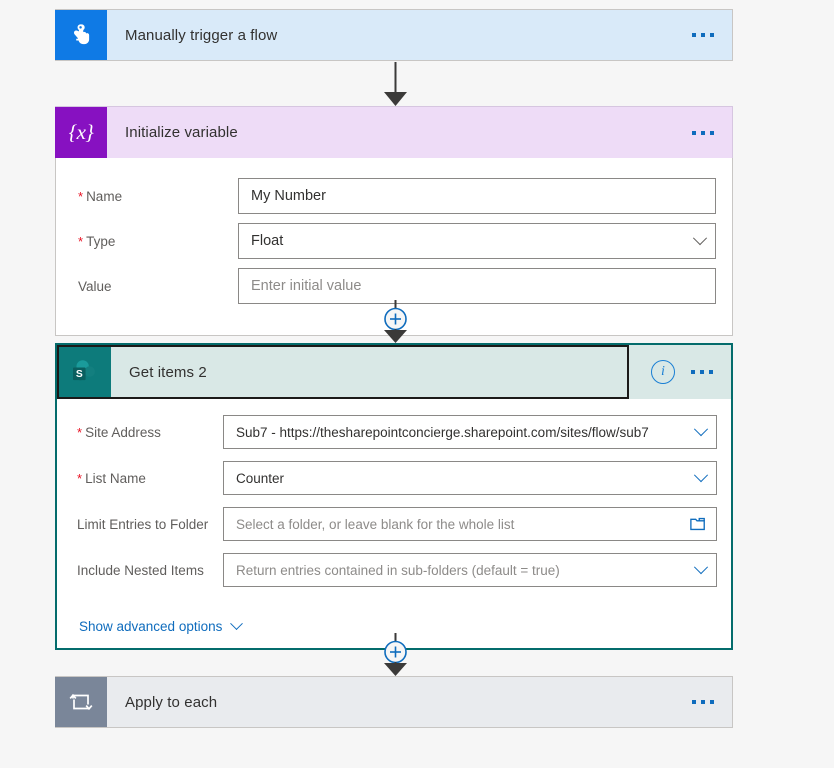 This screenshot has width=834, height=768. I want to click on show-advanced-options-label: Show advanced options, so click(151, 626).